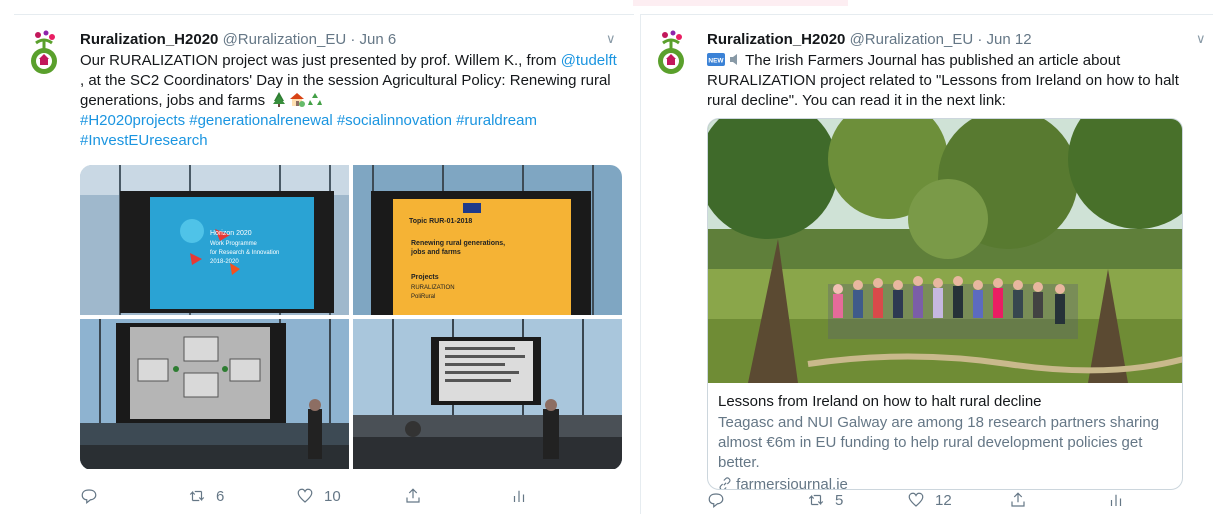 Image resolution: width=1213 pixels, height=514 pixels. Describe the element at coordinates (244, 253) in the screenshot. I see `slide-text-line: for Research & Innovation` at that location.